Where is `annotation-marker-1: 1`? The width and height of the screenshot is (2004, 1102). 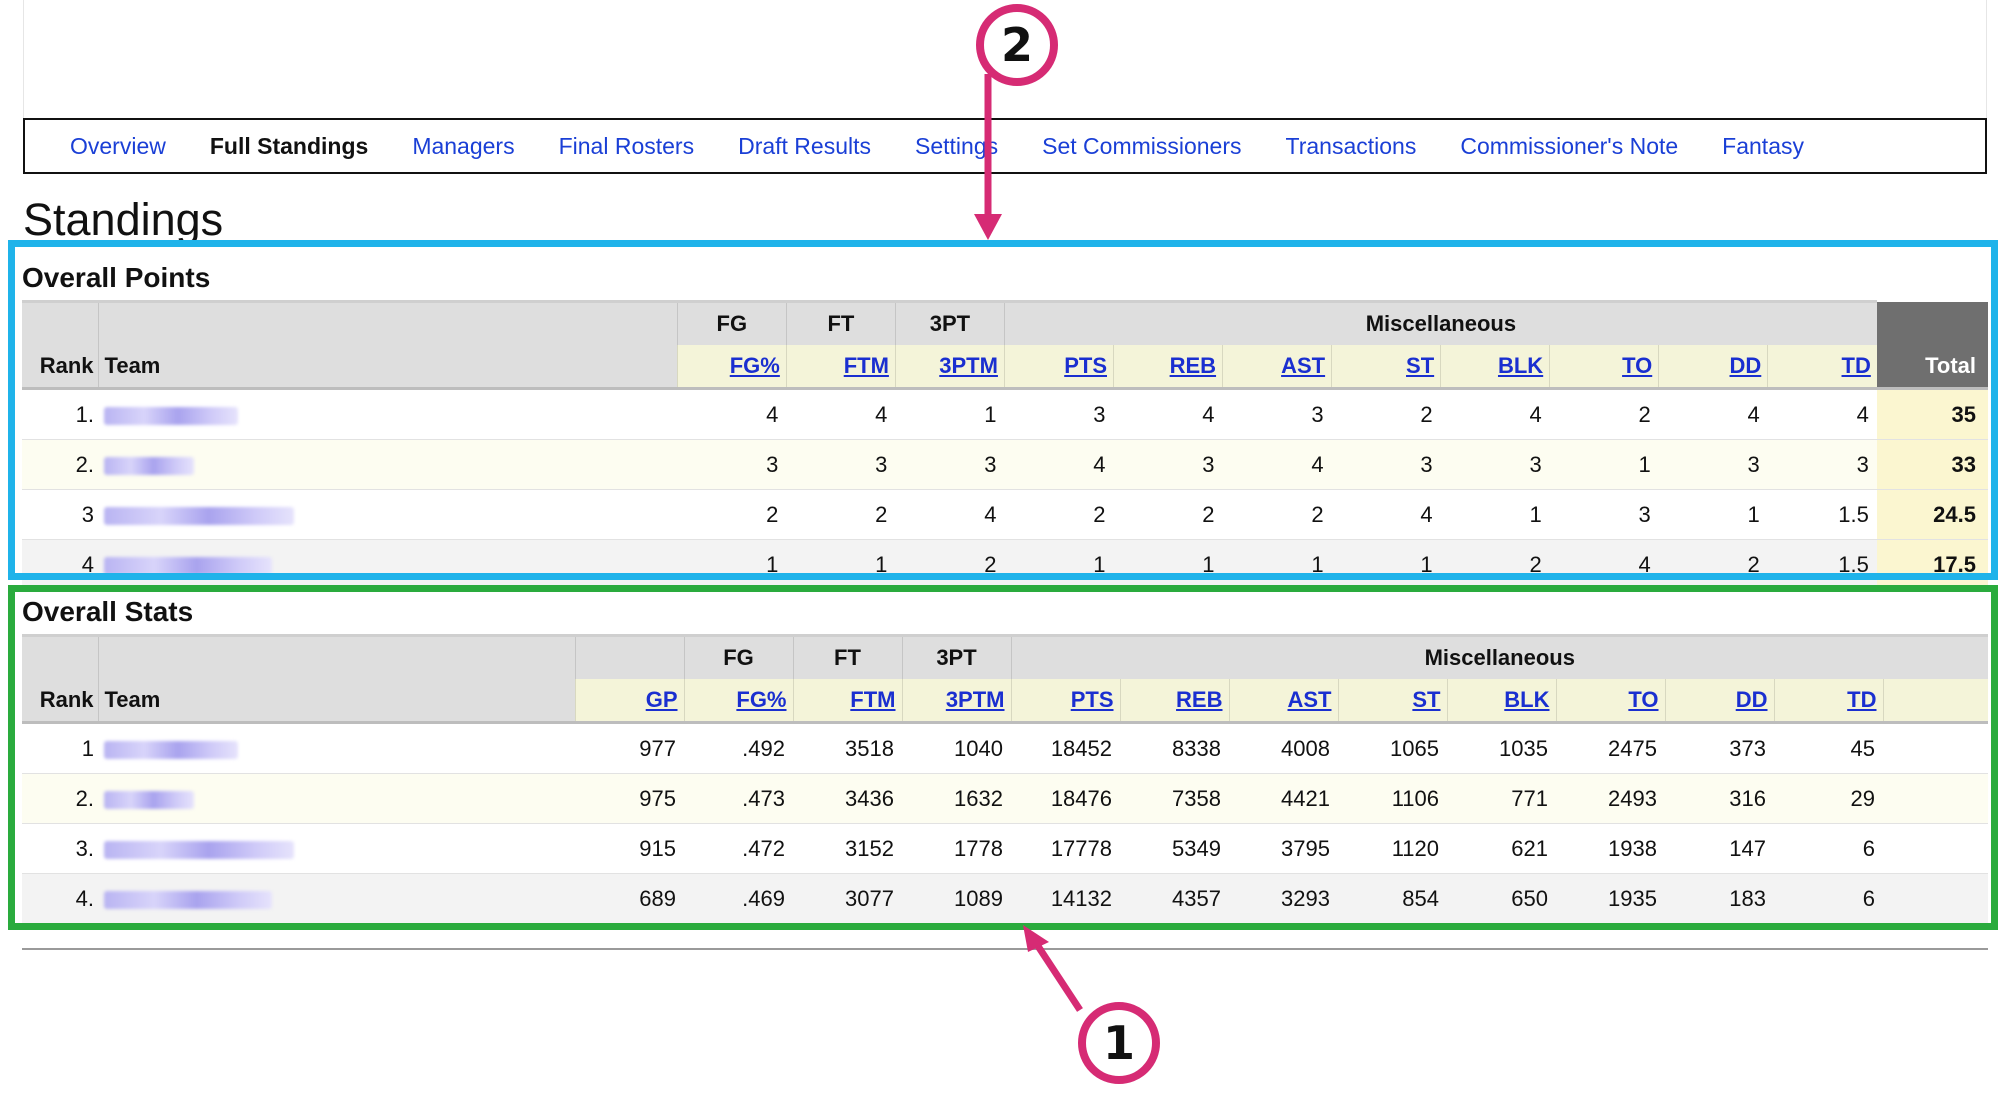 annotation-marker-1: 1 is located at coordinates (1119, 1043).